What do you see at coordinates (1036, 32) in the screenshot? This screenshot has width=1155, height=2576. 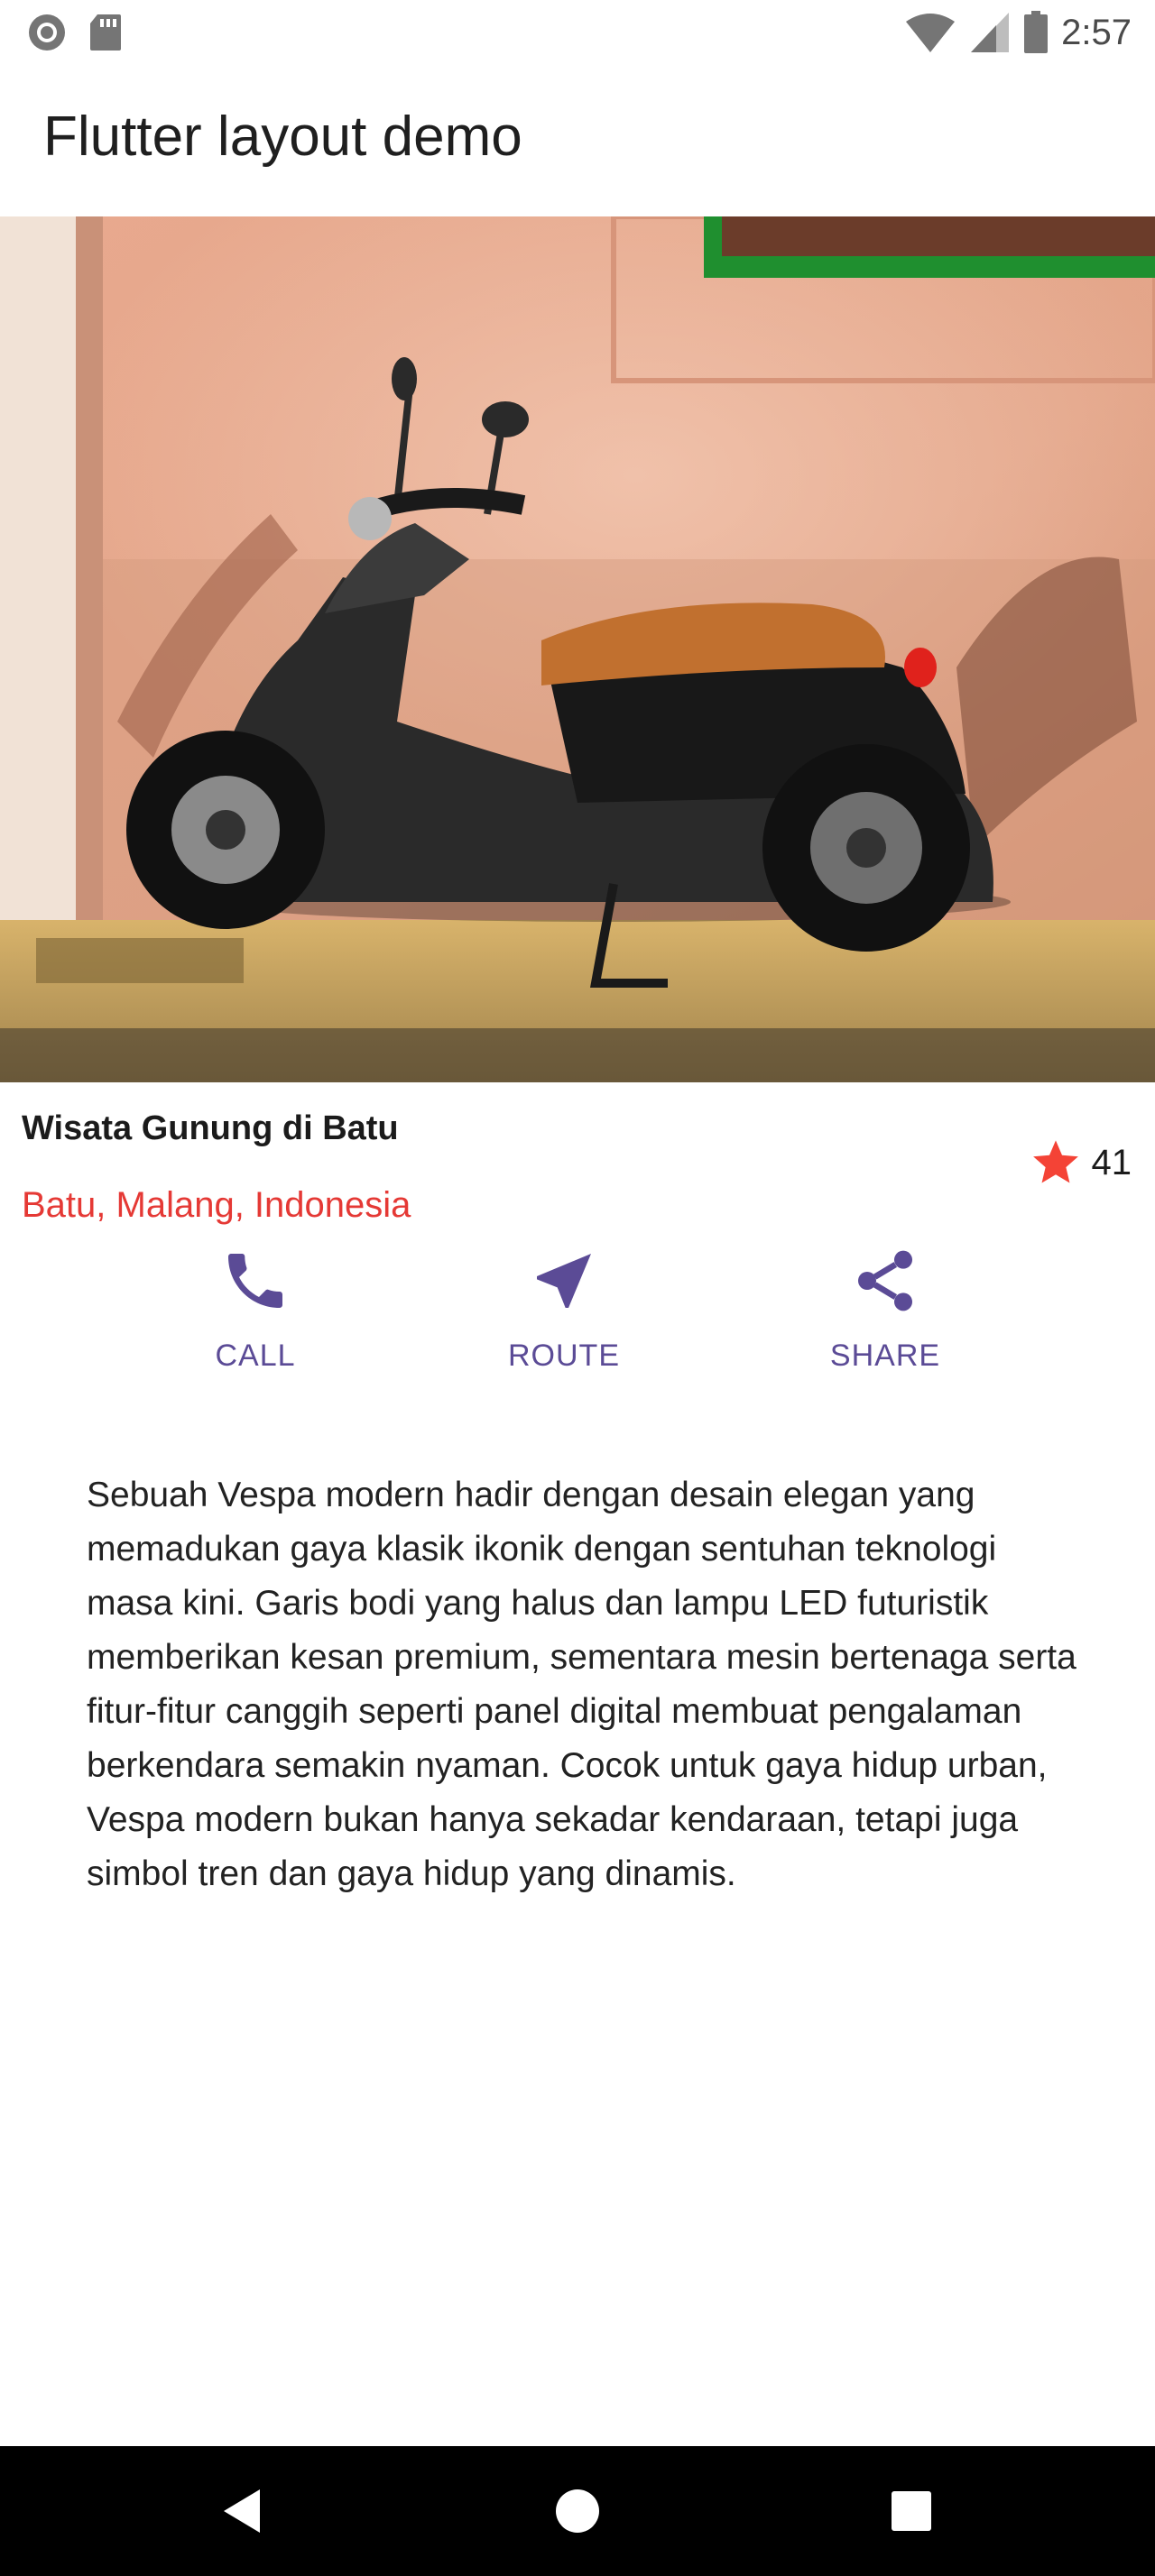 I see `battery-icon` at bounding box center [1036, 32].